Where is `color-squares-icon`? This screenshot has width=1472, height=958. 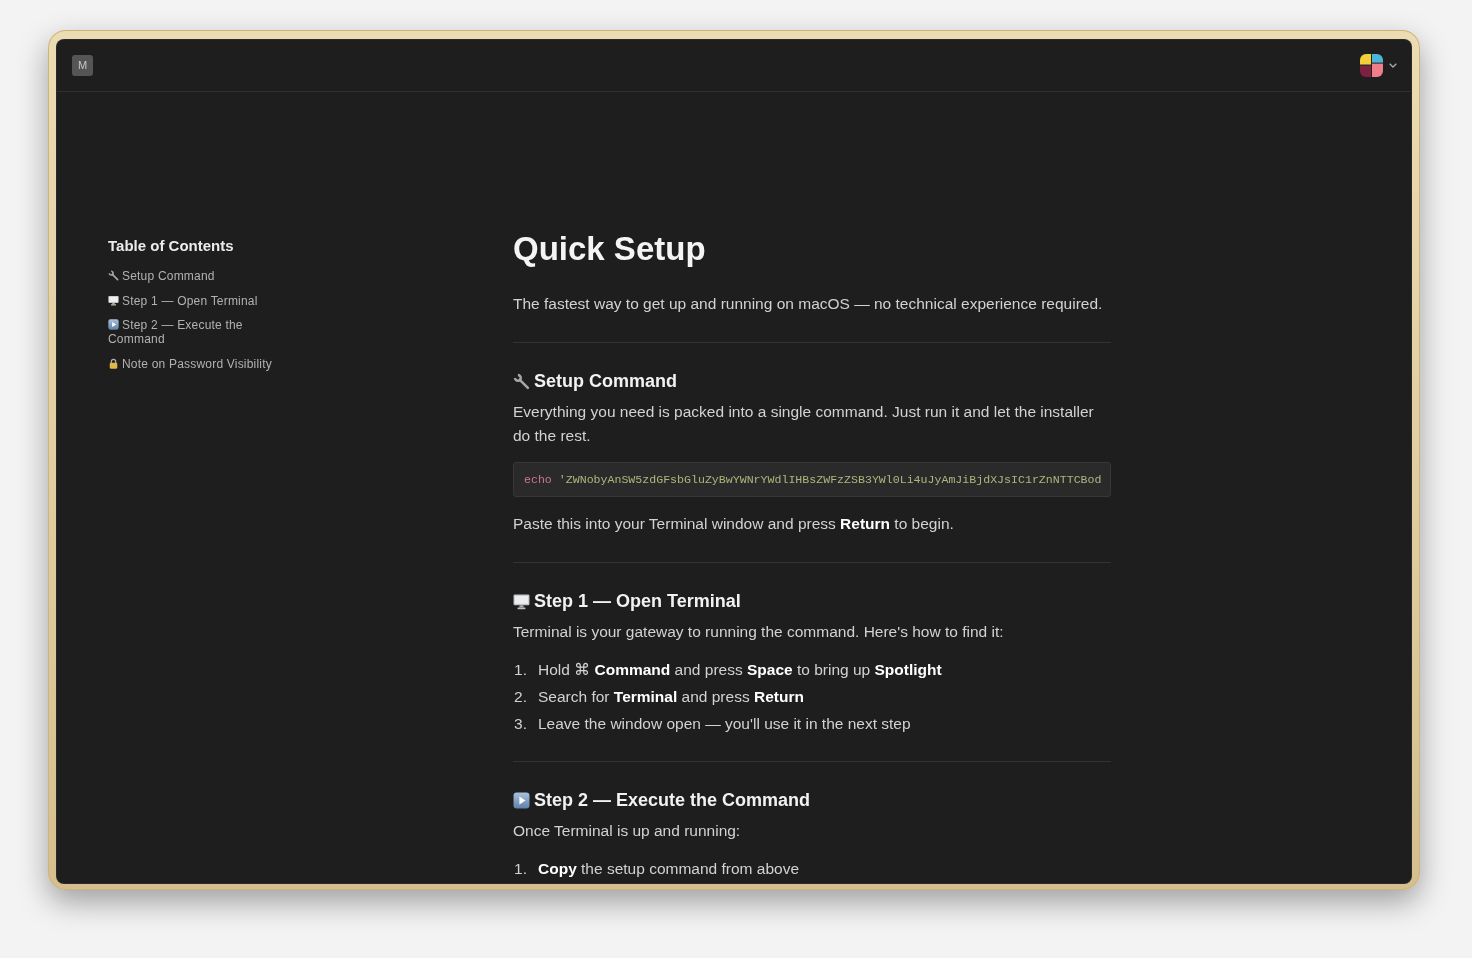
color-squares-icon is located at coordinates (1371, 65).